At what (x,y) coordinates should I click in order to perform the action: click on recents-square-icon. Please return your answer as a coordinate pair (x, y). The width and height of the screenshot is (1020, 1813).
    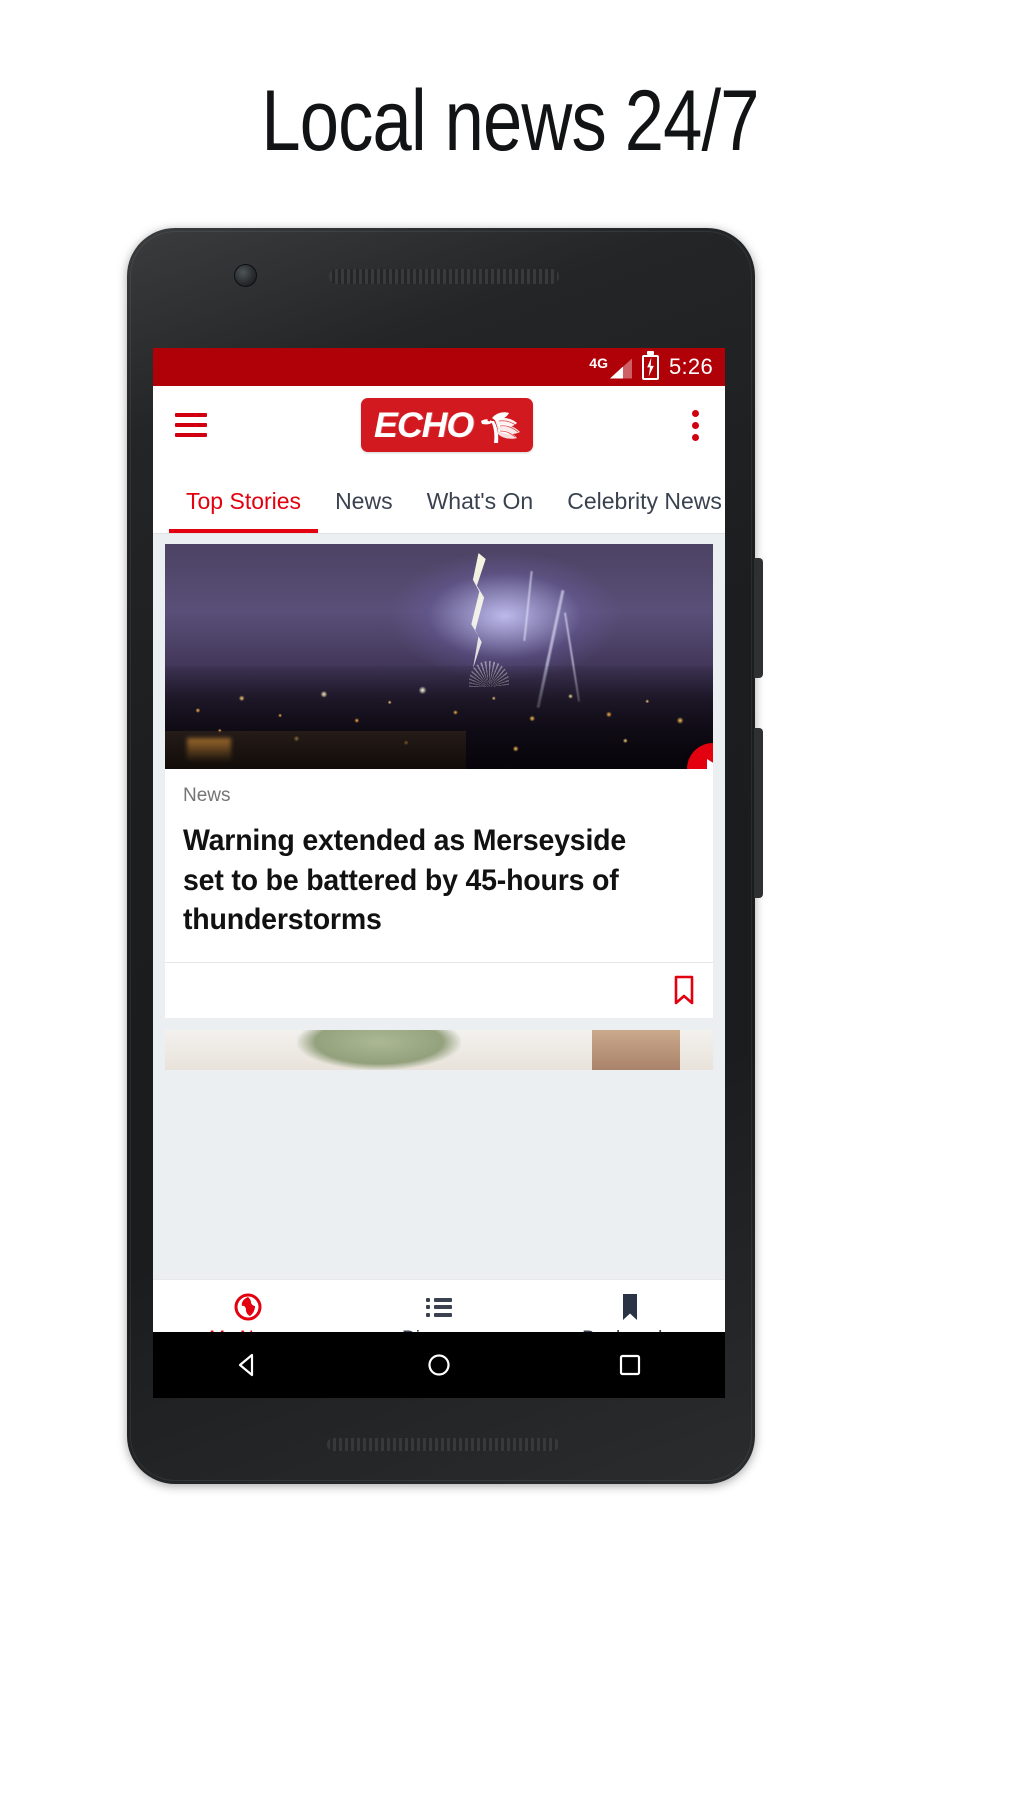
    Looking at the image, I should click on (630, 1365).